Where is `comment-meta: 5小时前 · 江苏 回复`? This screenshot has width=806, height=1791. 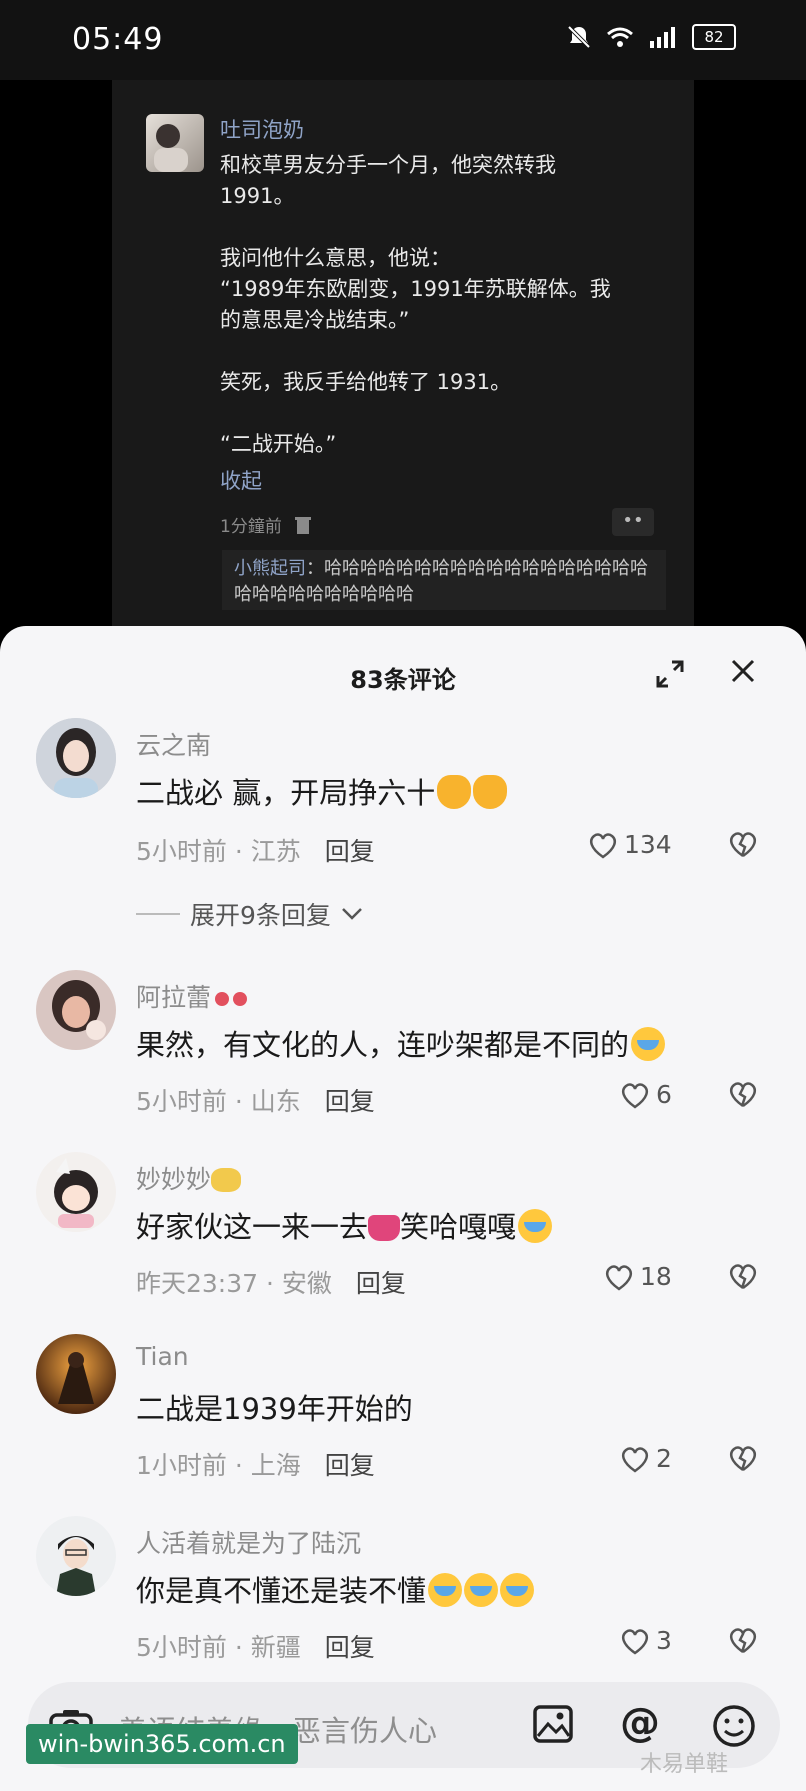
comment-meta: 5小时前 · 江苏 回复 is located at coordinates (255, 851).